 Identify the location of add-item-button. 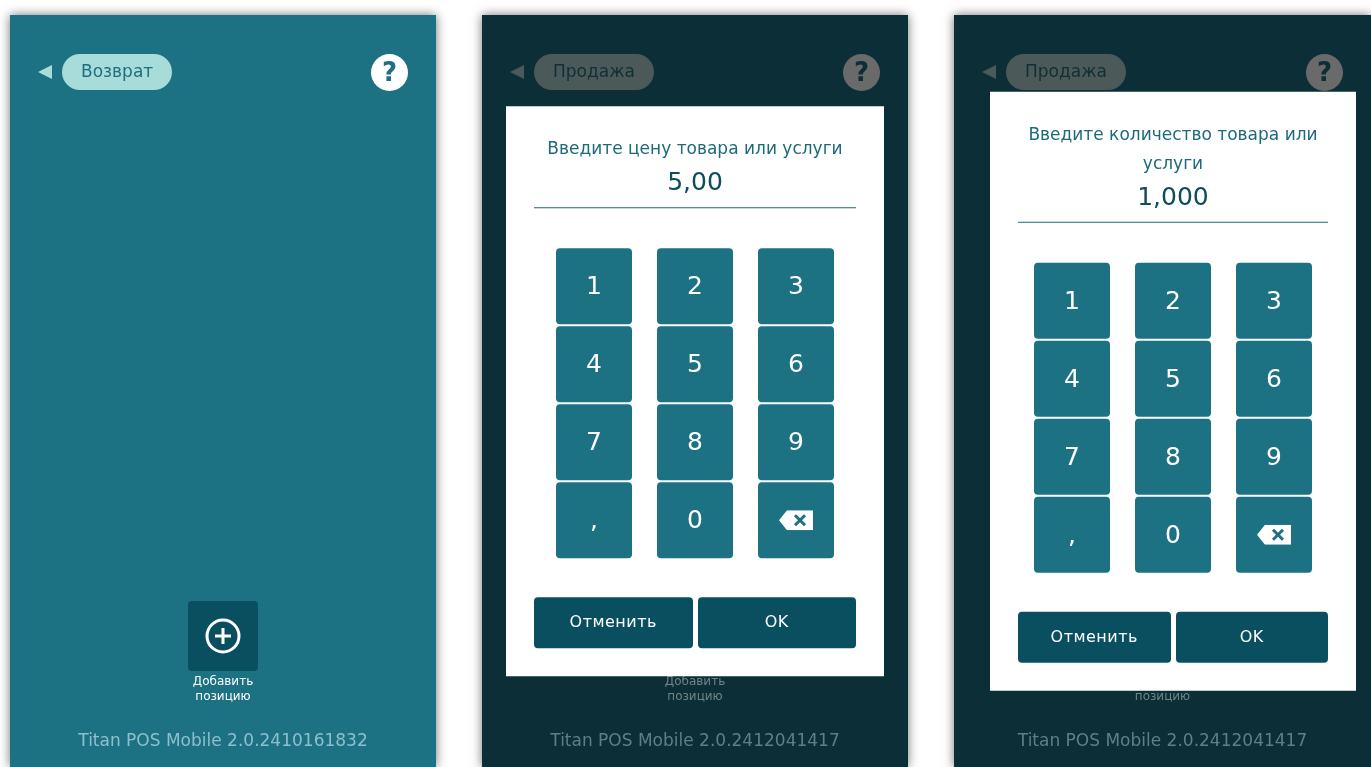
(223, 635).